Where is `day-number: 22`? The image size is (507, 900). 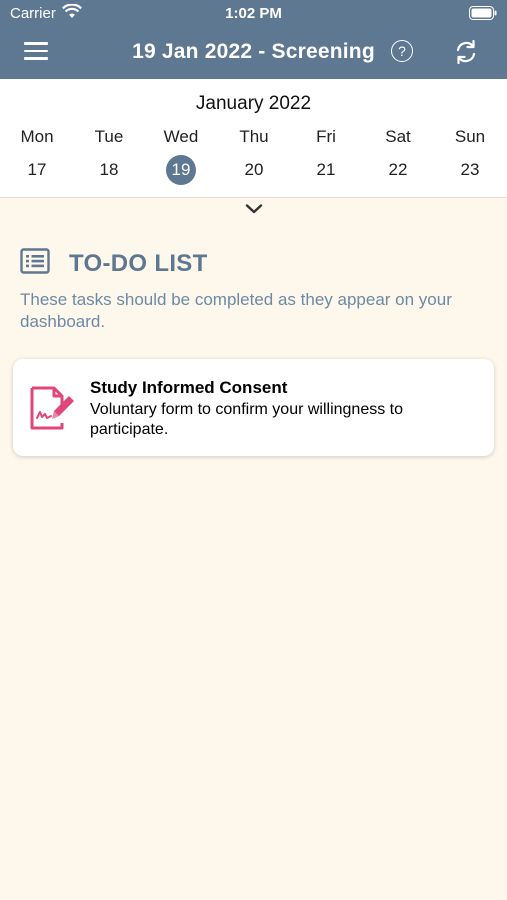 day-number: 22 is located at coordinates (398, 169).